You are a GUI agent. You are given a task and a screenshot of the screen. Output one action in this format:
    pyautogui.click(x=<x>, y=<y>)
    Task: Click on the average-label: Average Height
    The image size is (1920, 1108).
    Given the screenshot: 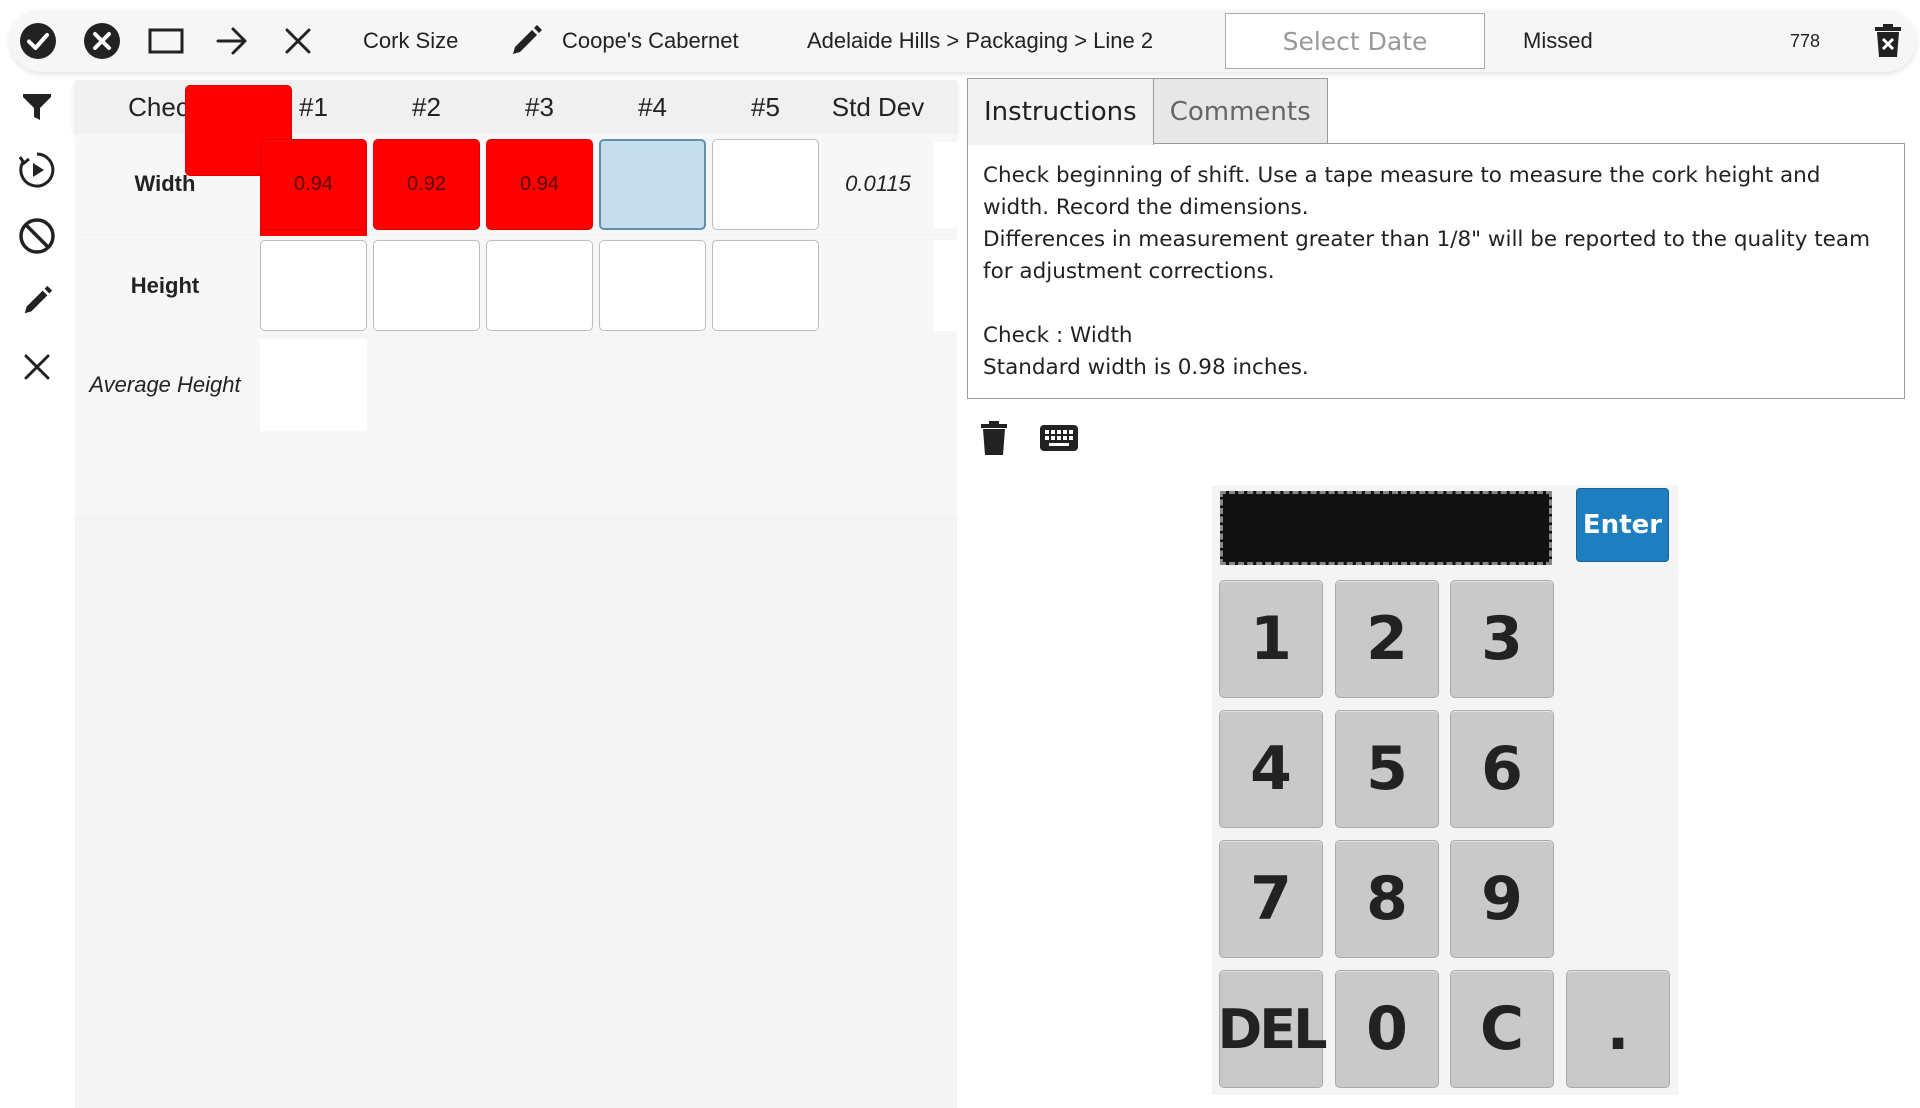 What is the action you would take?
    pyautogui.click(x=165, y=384)
    